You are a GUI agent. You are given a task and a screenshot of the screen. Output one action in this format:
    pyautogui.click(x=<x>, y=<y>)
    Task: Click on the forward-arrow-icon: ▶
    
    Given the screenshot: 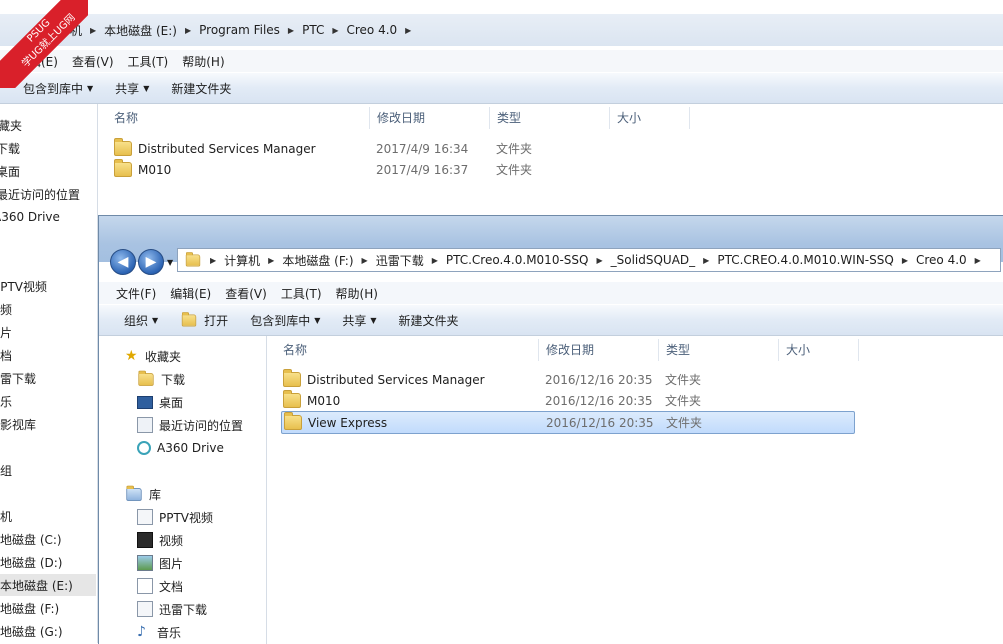 What is the action you would take?
    pyautogui.click(x=151, y=262)
    